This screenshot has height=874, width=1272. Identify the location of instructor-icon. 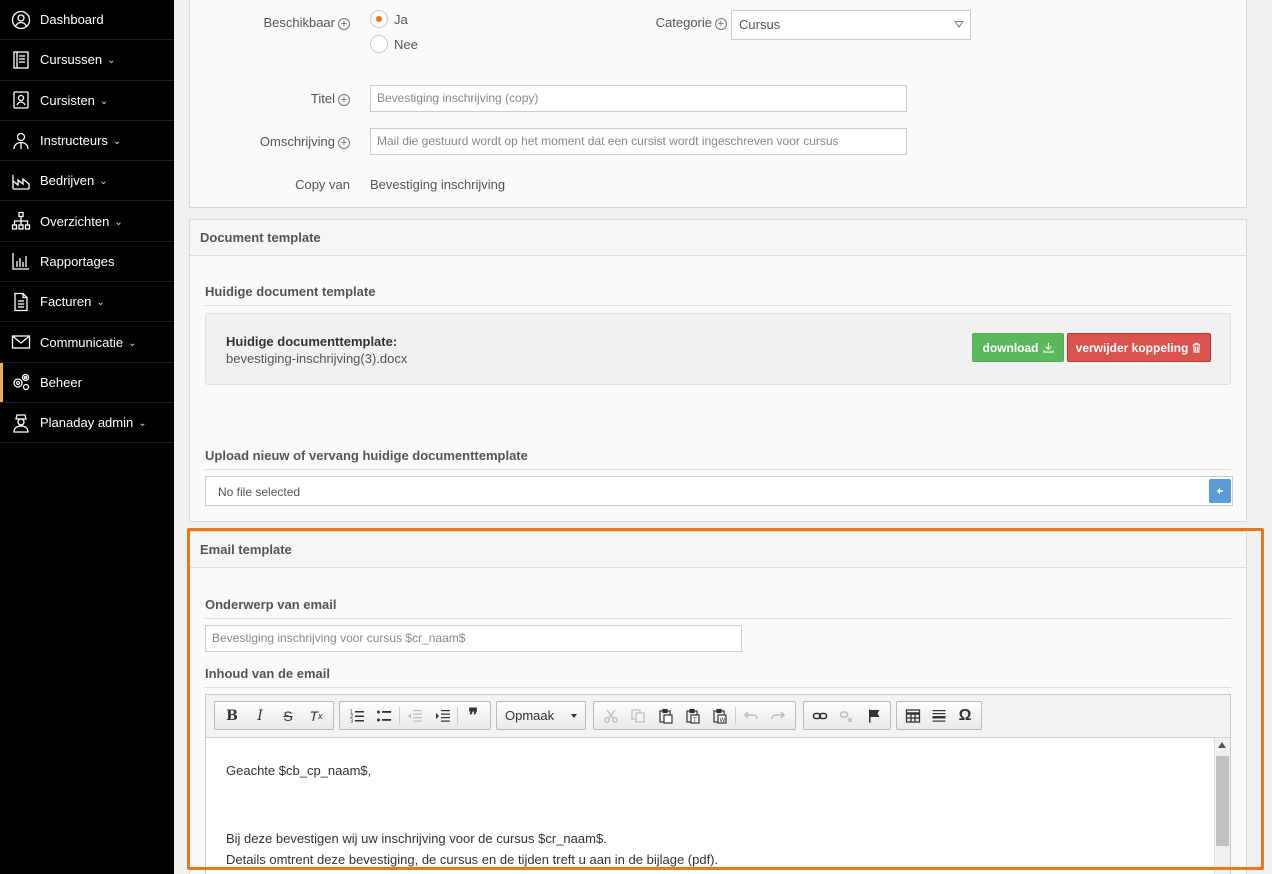
(21, 141).